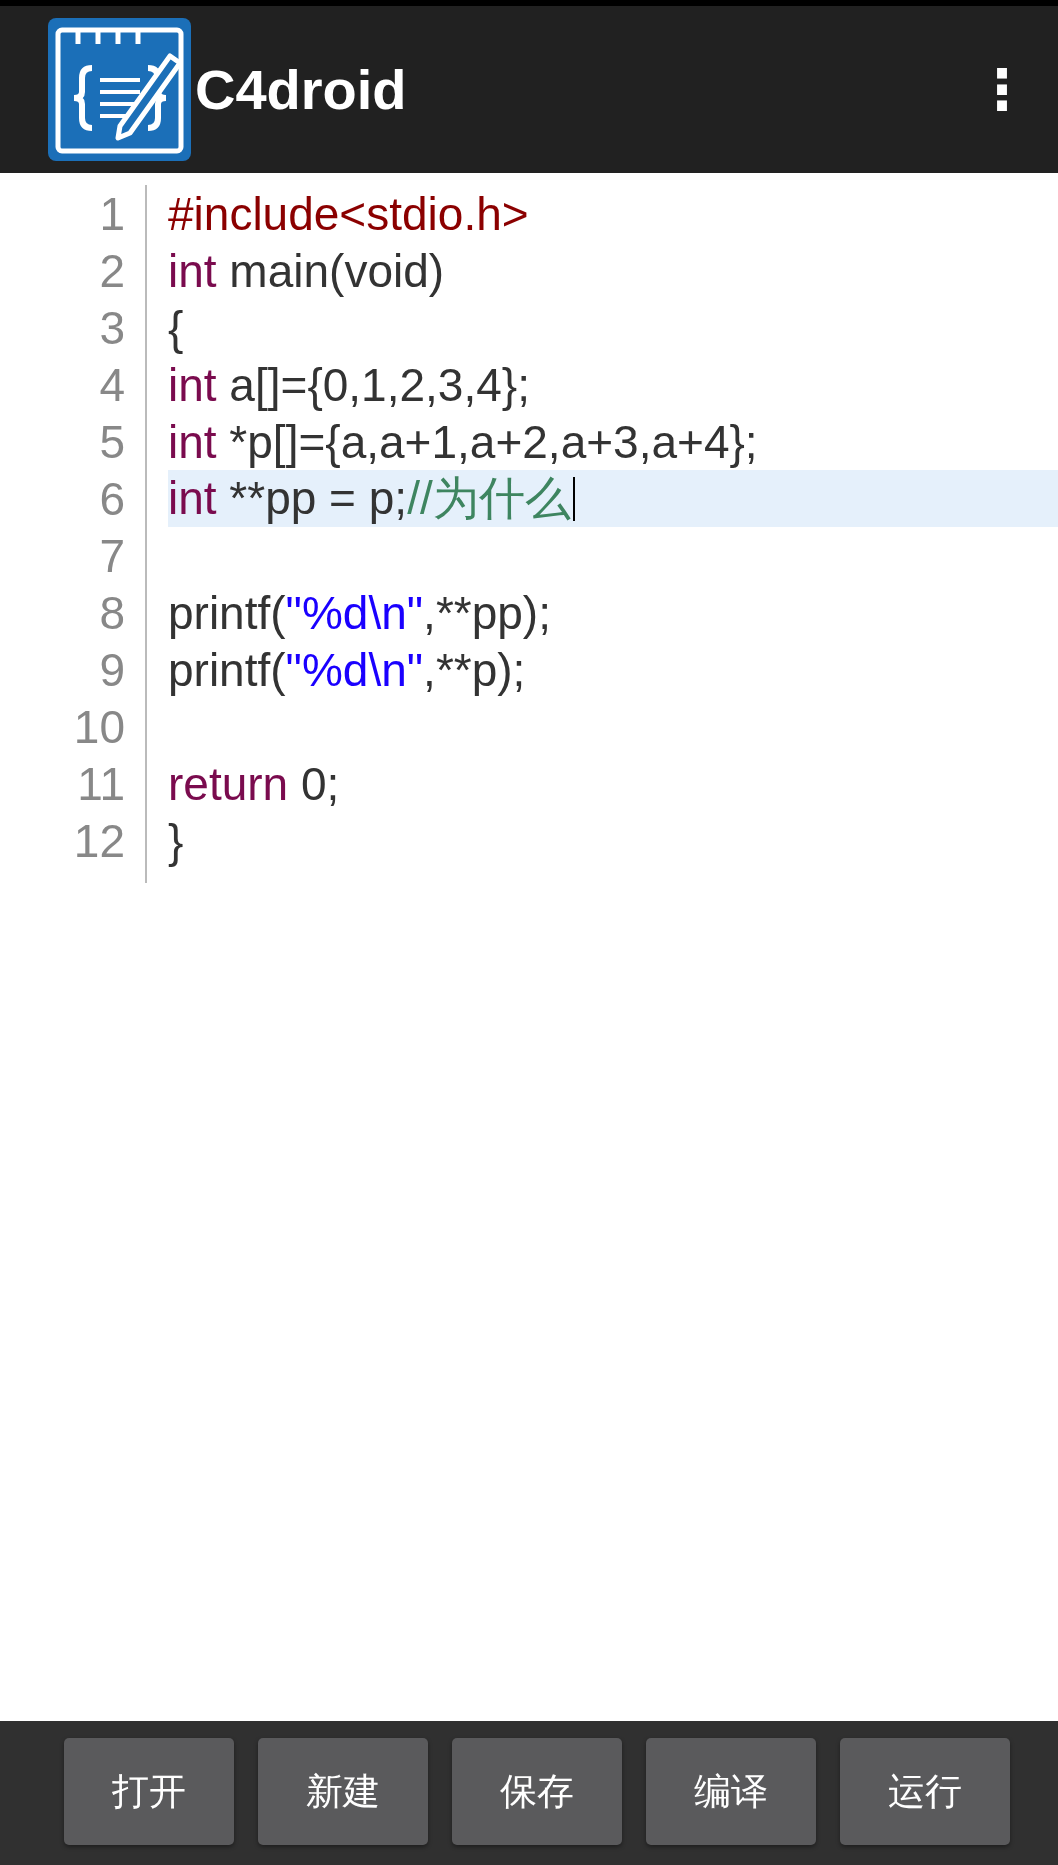  Describe the element at coordinates (348, 213) in the screenshot. I see `code-line: #include<stdio.h>` at that location.